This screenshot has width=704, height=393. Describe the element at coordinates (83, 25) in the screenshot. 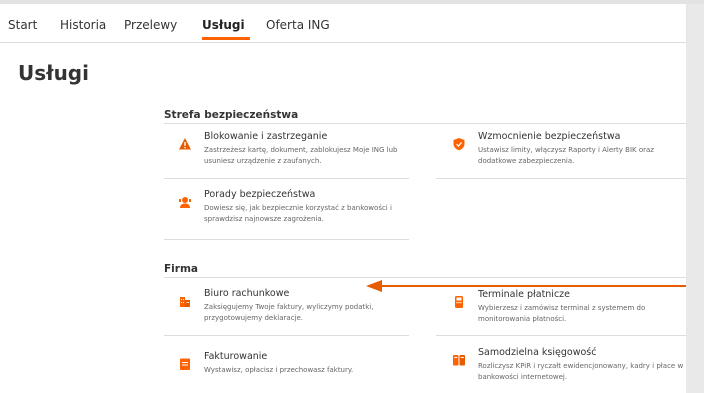

I see `tab-historia: Historia` at that location.